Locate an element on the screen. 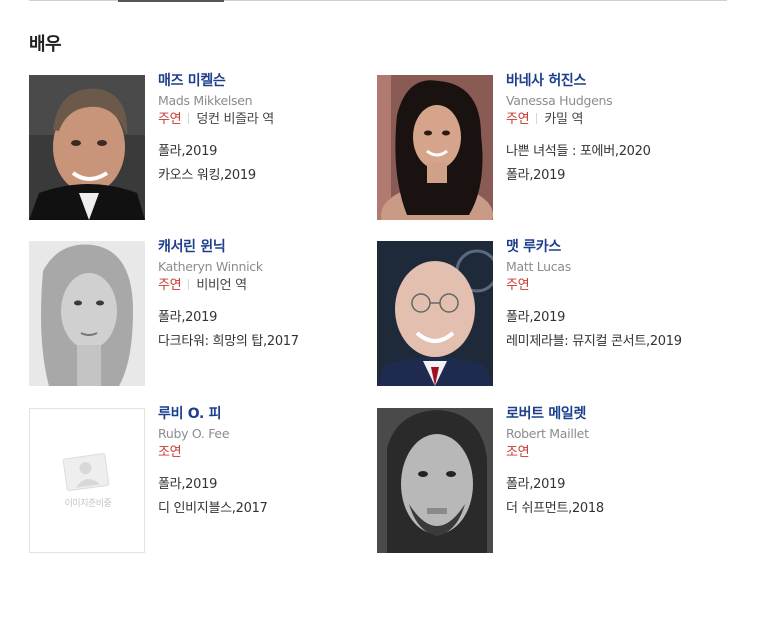 This screenshot has height=627, width=760. filmography-item: 카오스 워킹,2019 is located at coordinates (263, 176).